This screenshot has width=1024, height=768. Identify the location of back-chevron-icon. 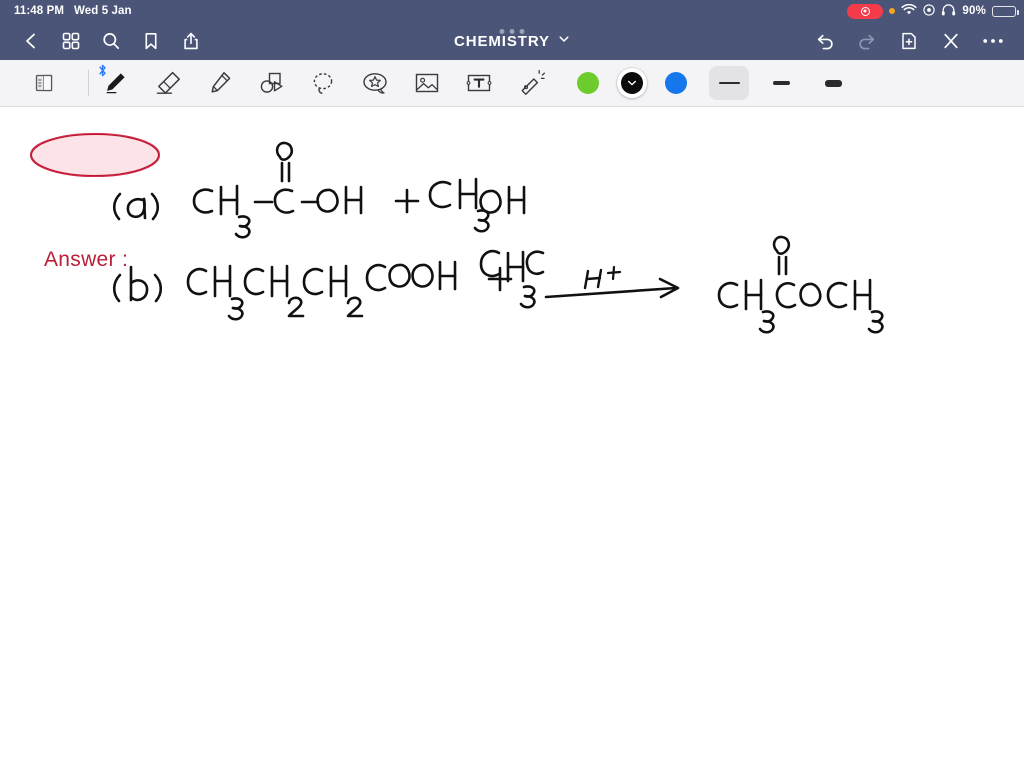
(31, 41).